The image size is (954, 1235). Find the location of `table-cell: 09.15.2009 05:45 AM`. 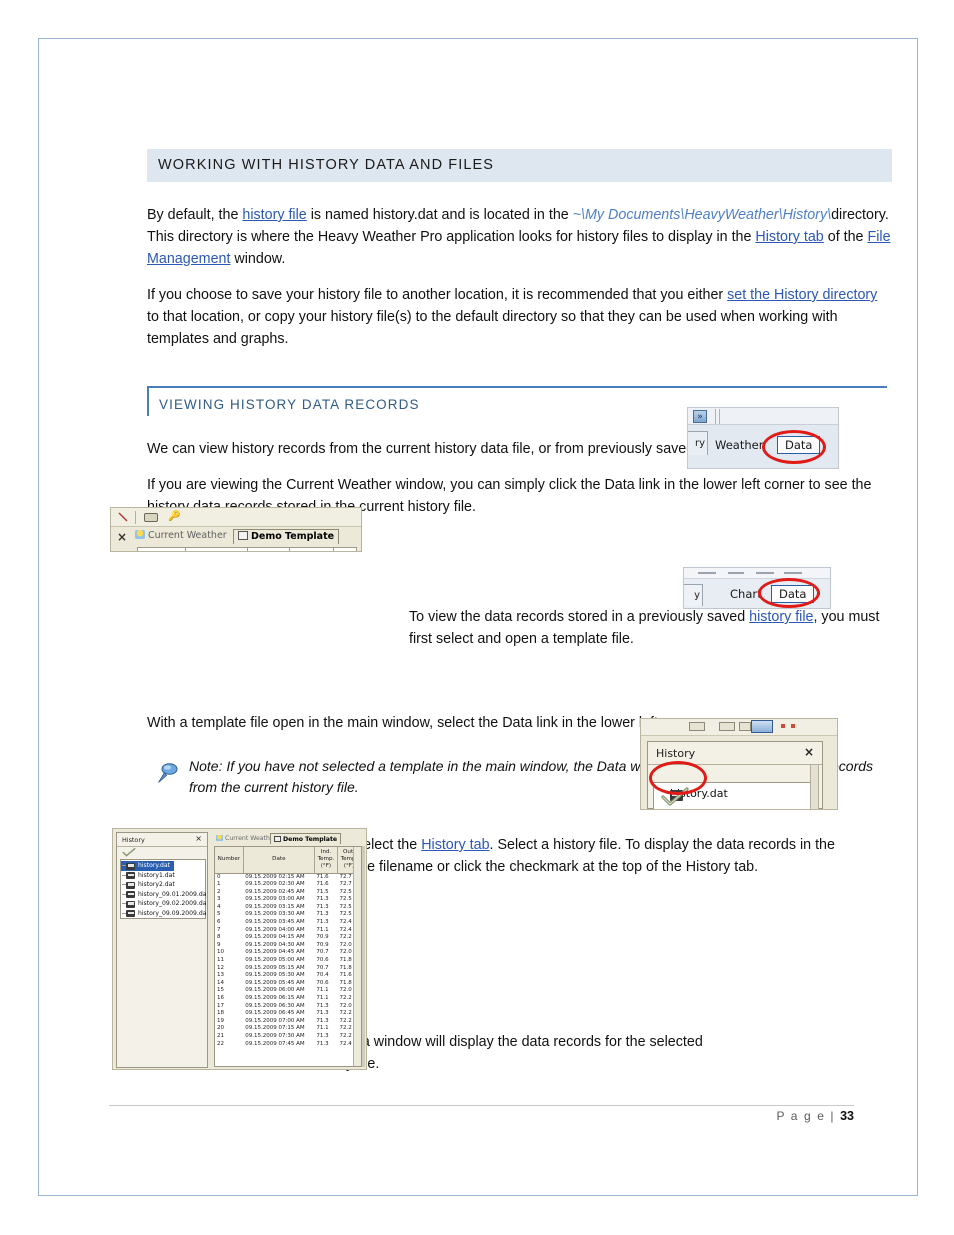

table-cell: 09.15.2009 05:45 AM is located at coordinates (275, 982).